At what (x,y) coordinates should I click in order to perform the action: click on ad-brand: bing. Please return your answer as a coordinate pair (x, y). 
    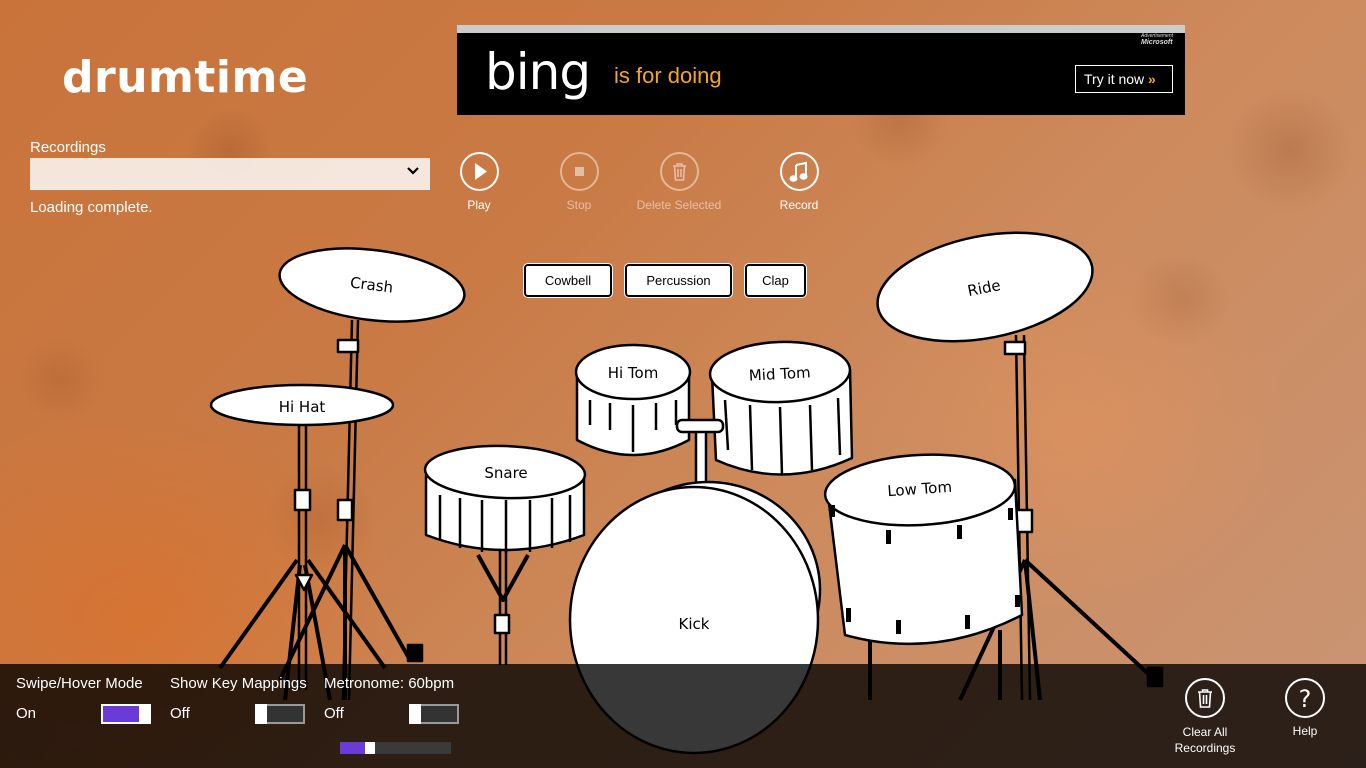
    Looking at the image, I should click on (538, 72).